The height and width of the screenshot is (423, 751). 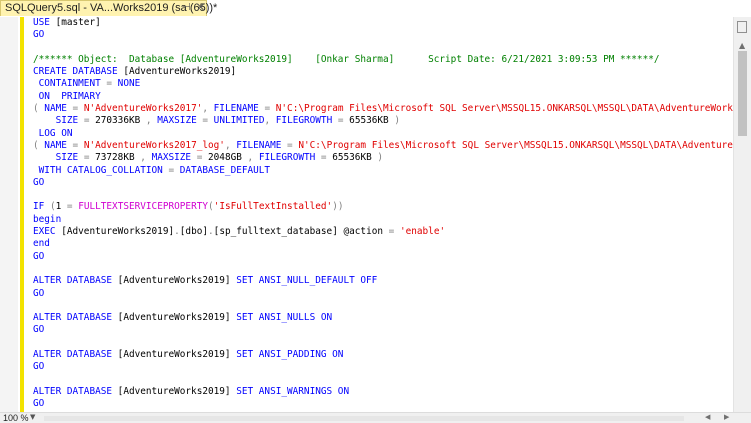 I want to click on code-line: CREATE DATABASE [AdventureWorks2019], so click(x=383, y=72).